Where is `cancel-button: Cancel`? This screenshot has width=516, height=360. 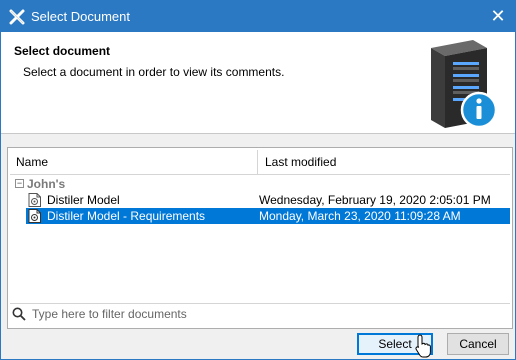 cancel-button: Cancel is located at coordinates (478, 344).